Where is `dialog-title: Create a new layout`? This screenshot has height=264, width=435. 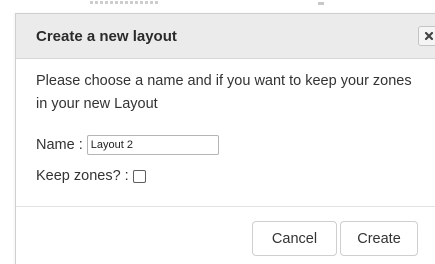 dialog-title: Create a new layout is located at coordinates (106, 36).